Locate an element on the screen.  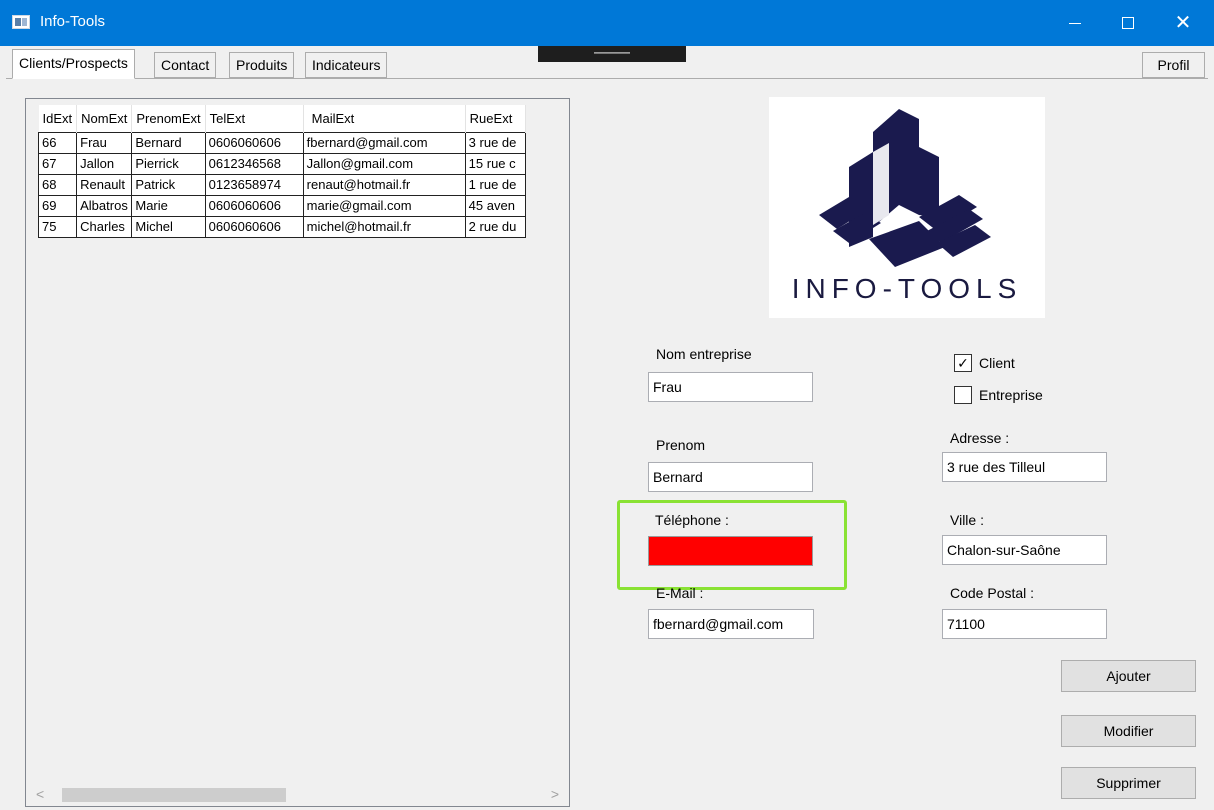
table-cell: Michel is located at coordinates (168, 226).